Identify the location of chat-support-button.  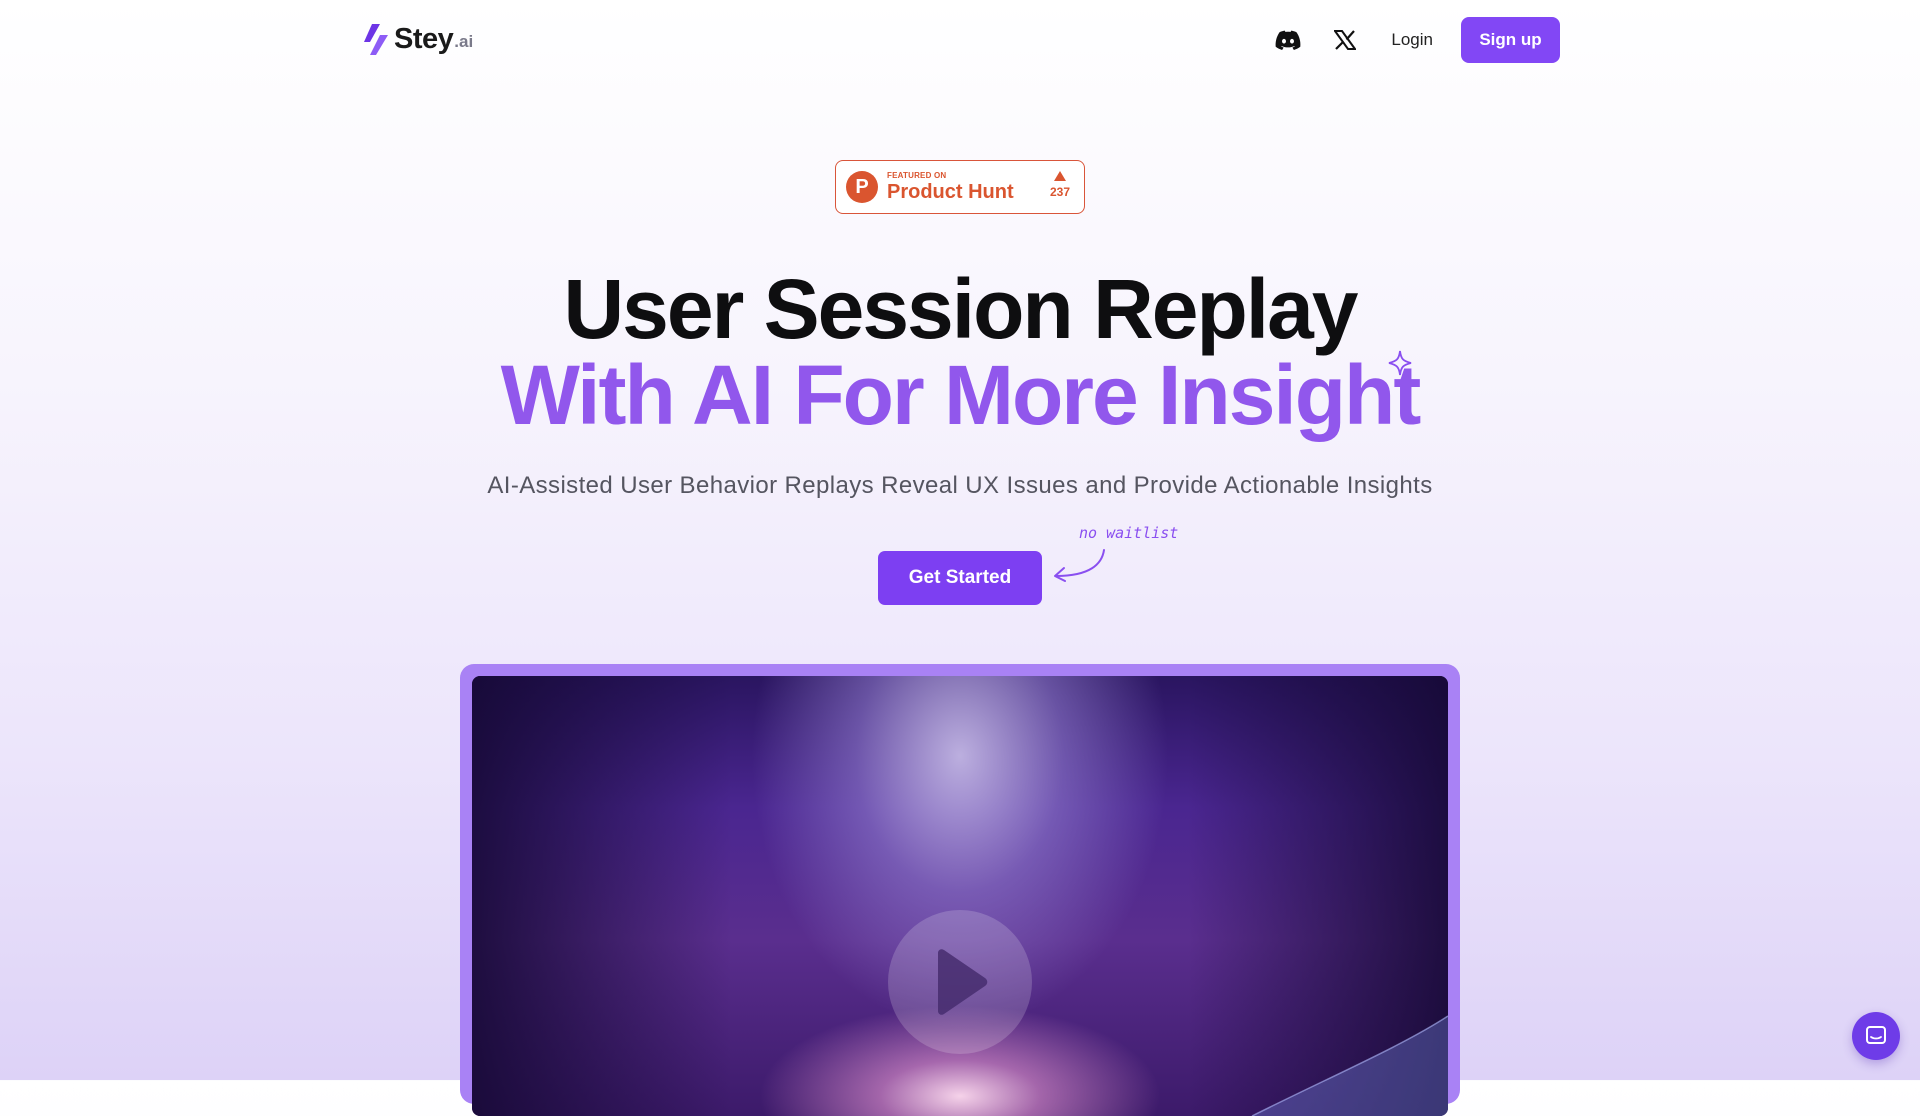
(1876, 1036).